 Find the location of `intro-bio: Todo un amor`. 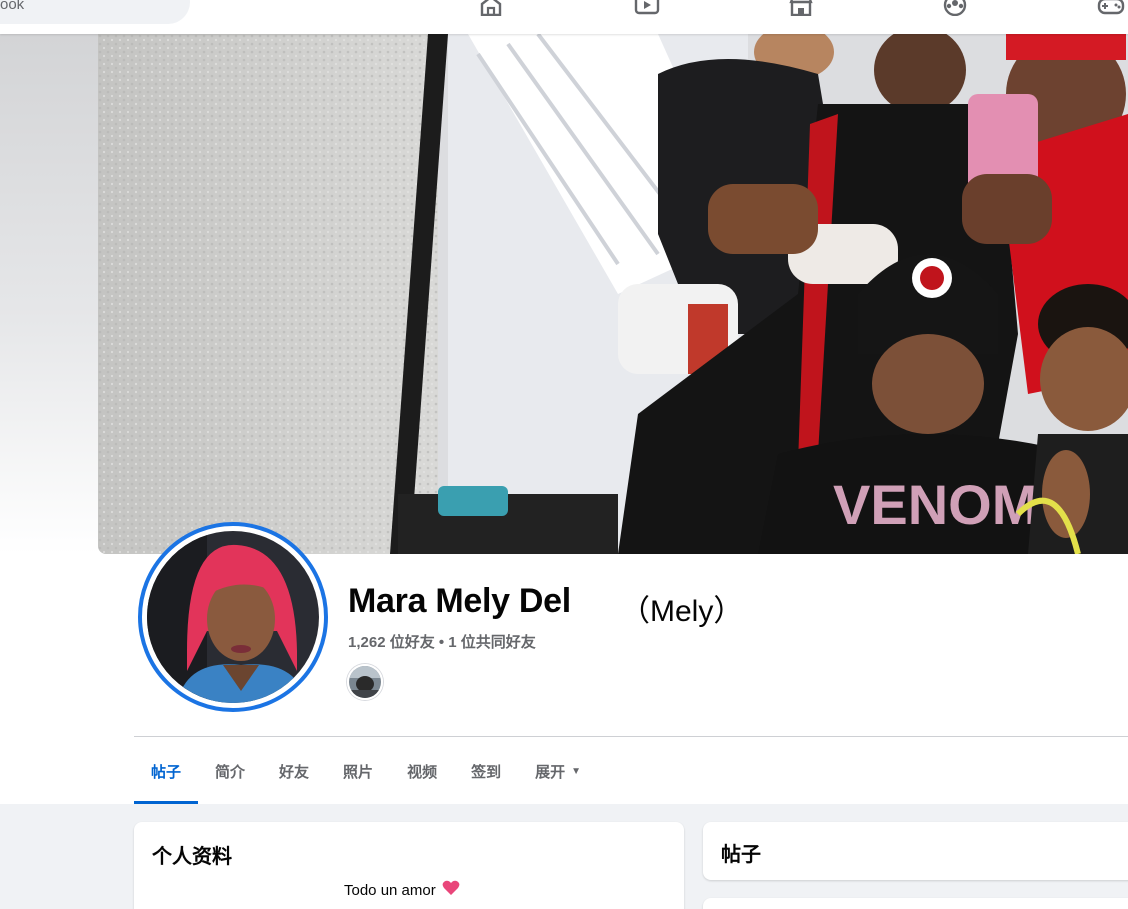

intro-bio: Todo un amor is located at coordinates (402, 890).